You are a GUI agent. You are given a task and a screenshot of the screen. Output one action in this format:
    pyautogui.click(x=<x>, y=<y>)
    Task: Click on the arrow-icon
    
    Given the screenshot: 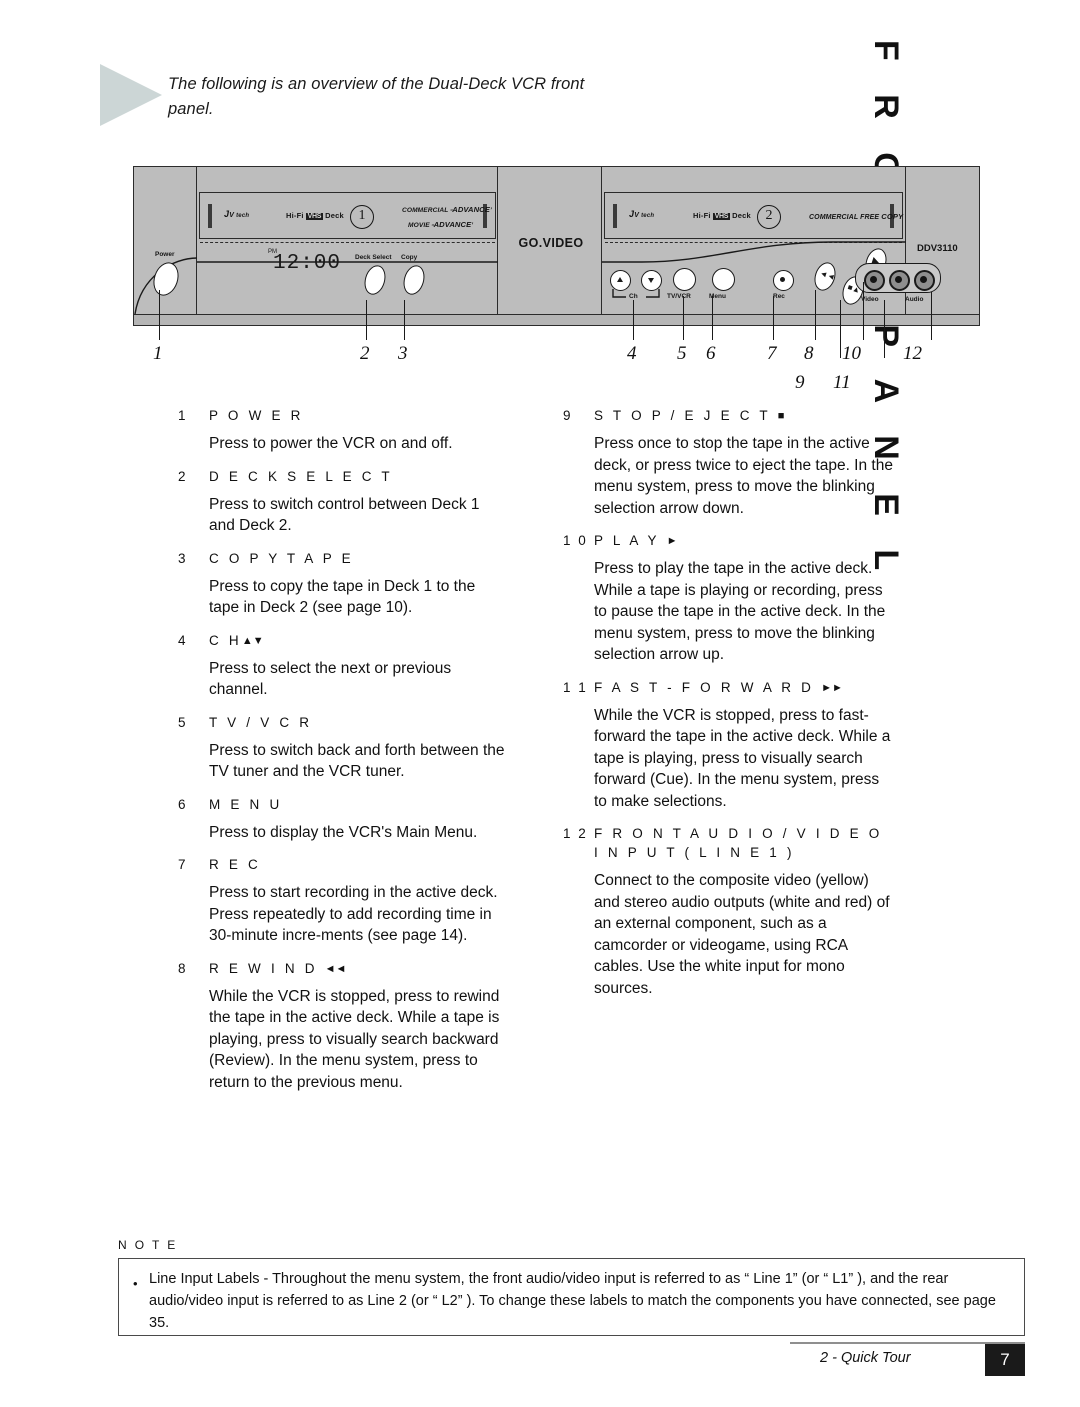 What is the action you would take?
    pyautogui.click(x=131, y=95)
    